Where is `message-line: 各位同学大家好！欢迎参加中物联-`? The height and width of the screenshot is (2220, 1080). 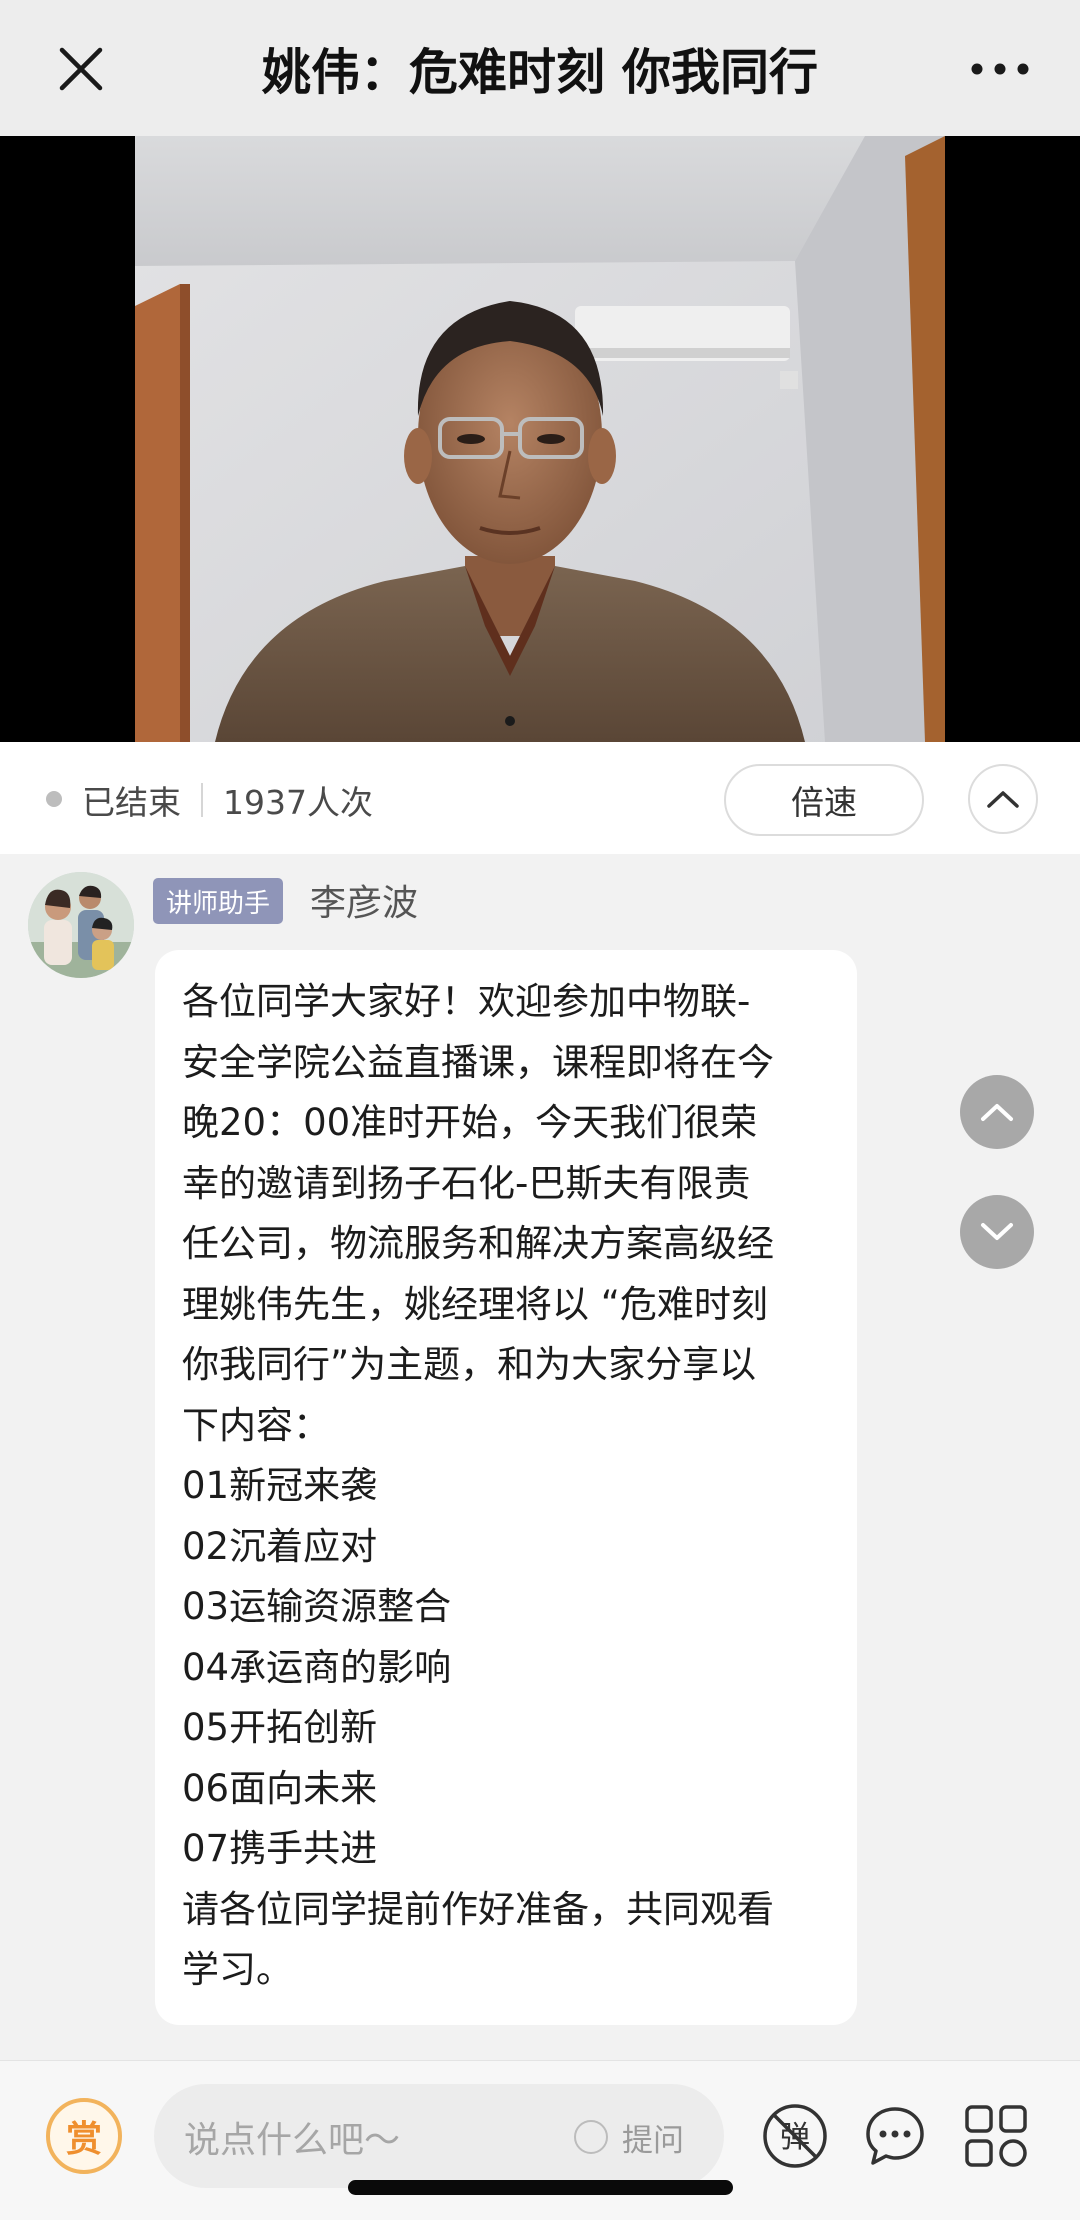
message-line: 各位同学大家好！欢迎参加中物联- is located at coordinates (466, 1001).